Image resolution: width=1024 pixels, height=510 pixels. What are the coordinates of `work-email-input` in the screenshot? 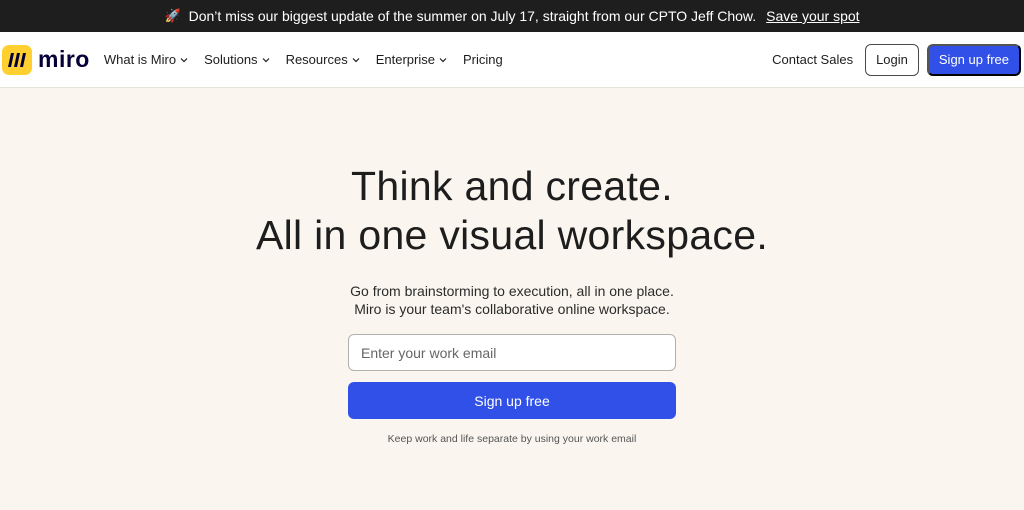 It's located at (512, 352).